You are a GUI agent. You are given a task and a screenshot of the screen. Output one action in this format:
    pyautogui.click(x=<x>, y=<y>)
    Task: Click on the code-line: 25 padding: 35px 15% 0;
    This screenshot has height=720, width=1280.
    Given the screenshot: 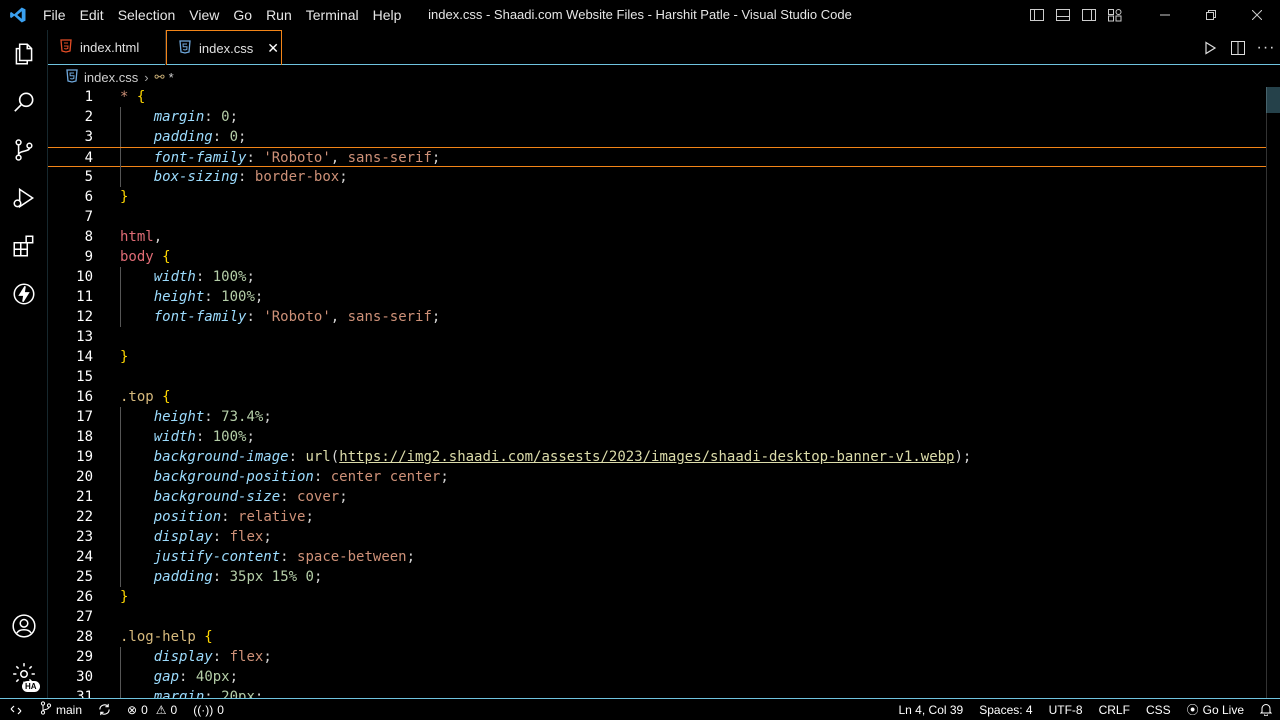 What is the action you would take?
    pyautogui.click(x=657, y=577)
    